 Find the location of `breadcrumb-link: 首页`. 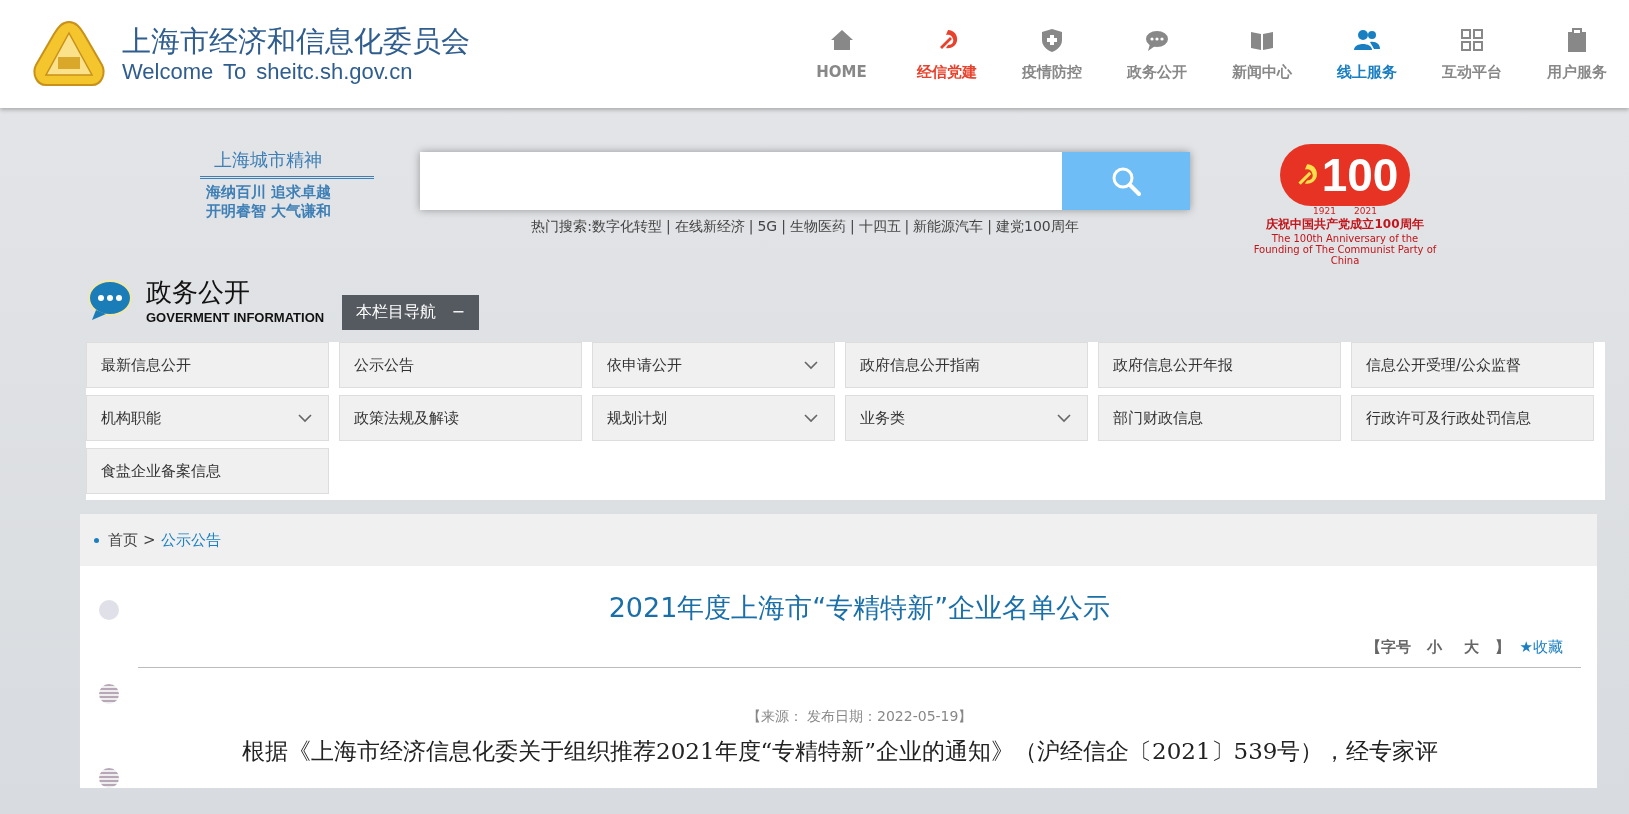

breadcrumb-link: 首页 is located at coordinates (123, 540).